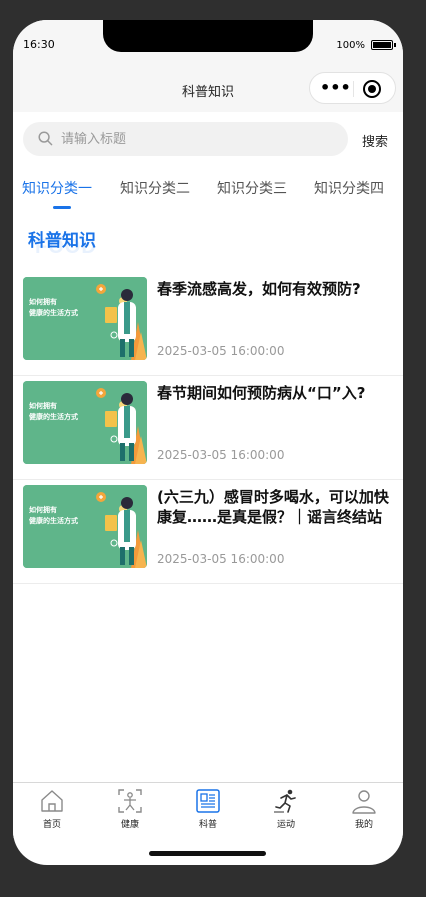 Image resolution: width=426 pixels, height=897 pixels. I want to click on battery-percent: 100%, so click(350, 45).